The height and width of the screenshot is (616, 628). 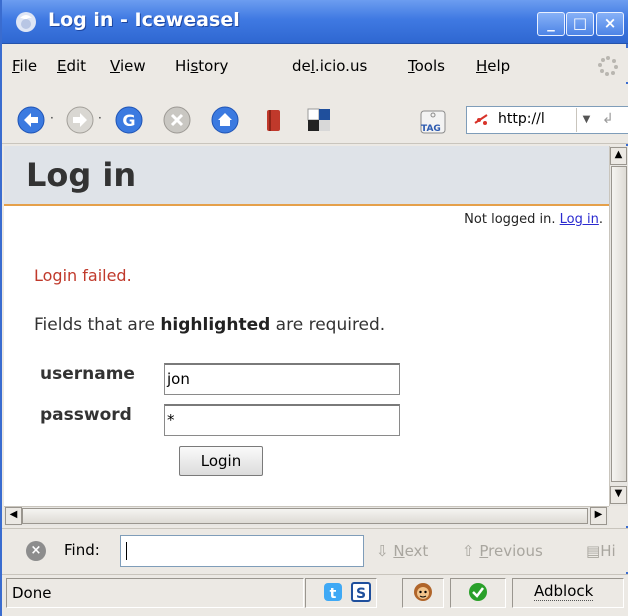 What do you see at coordinates (618, 516) in the screenshot?
I see `scrollbar-corner` at bounding box center [618, 516].